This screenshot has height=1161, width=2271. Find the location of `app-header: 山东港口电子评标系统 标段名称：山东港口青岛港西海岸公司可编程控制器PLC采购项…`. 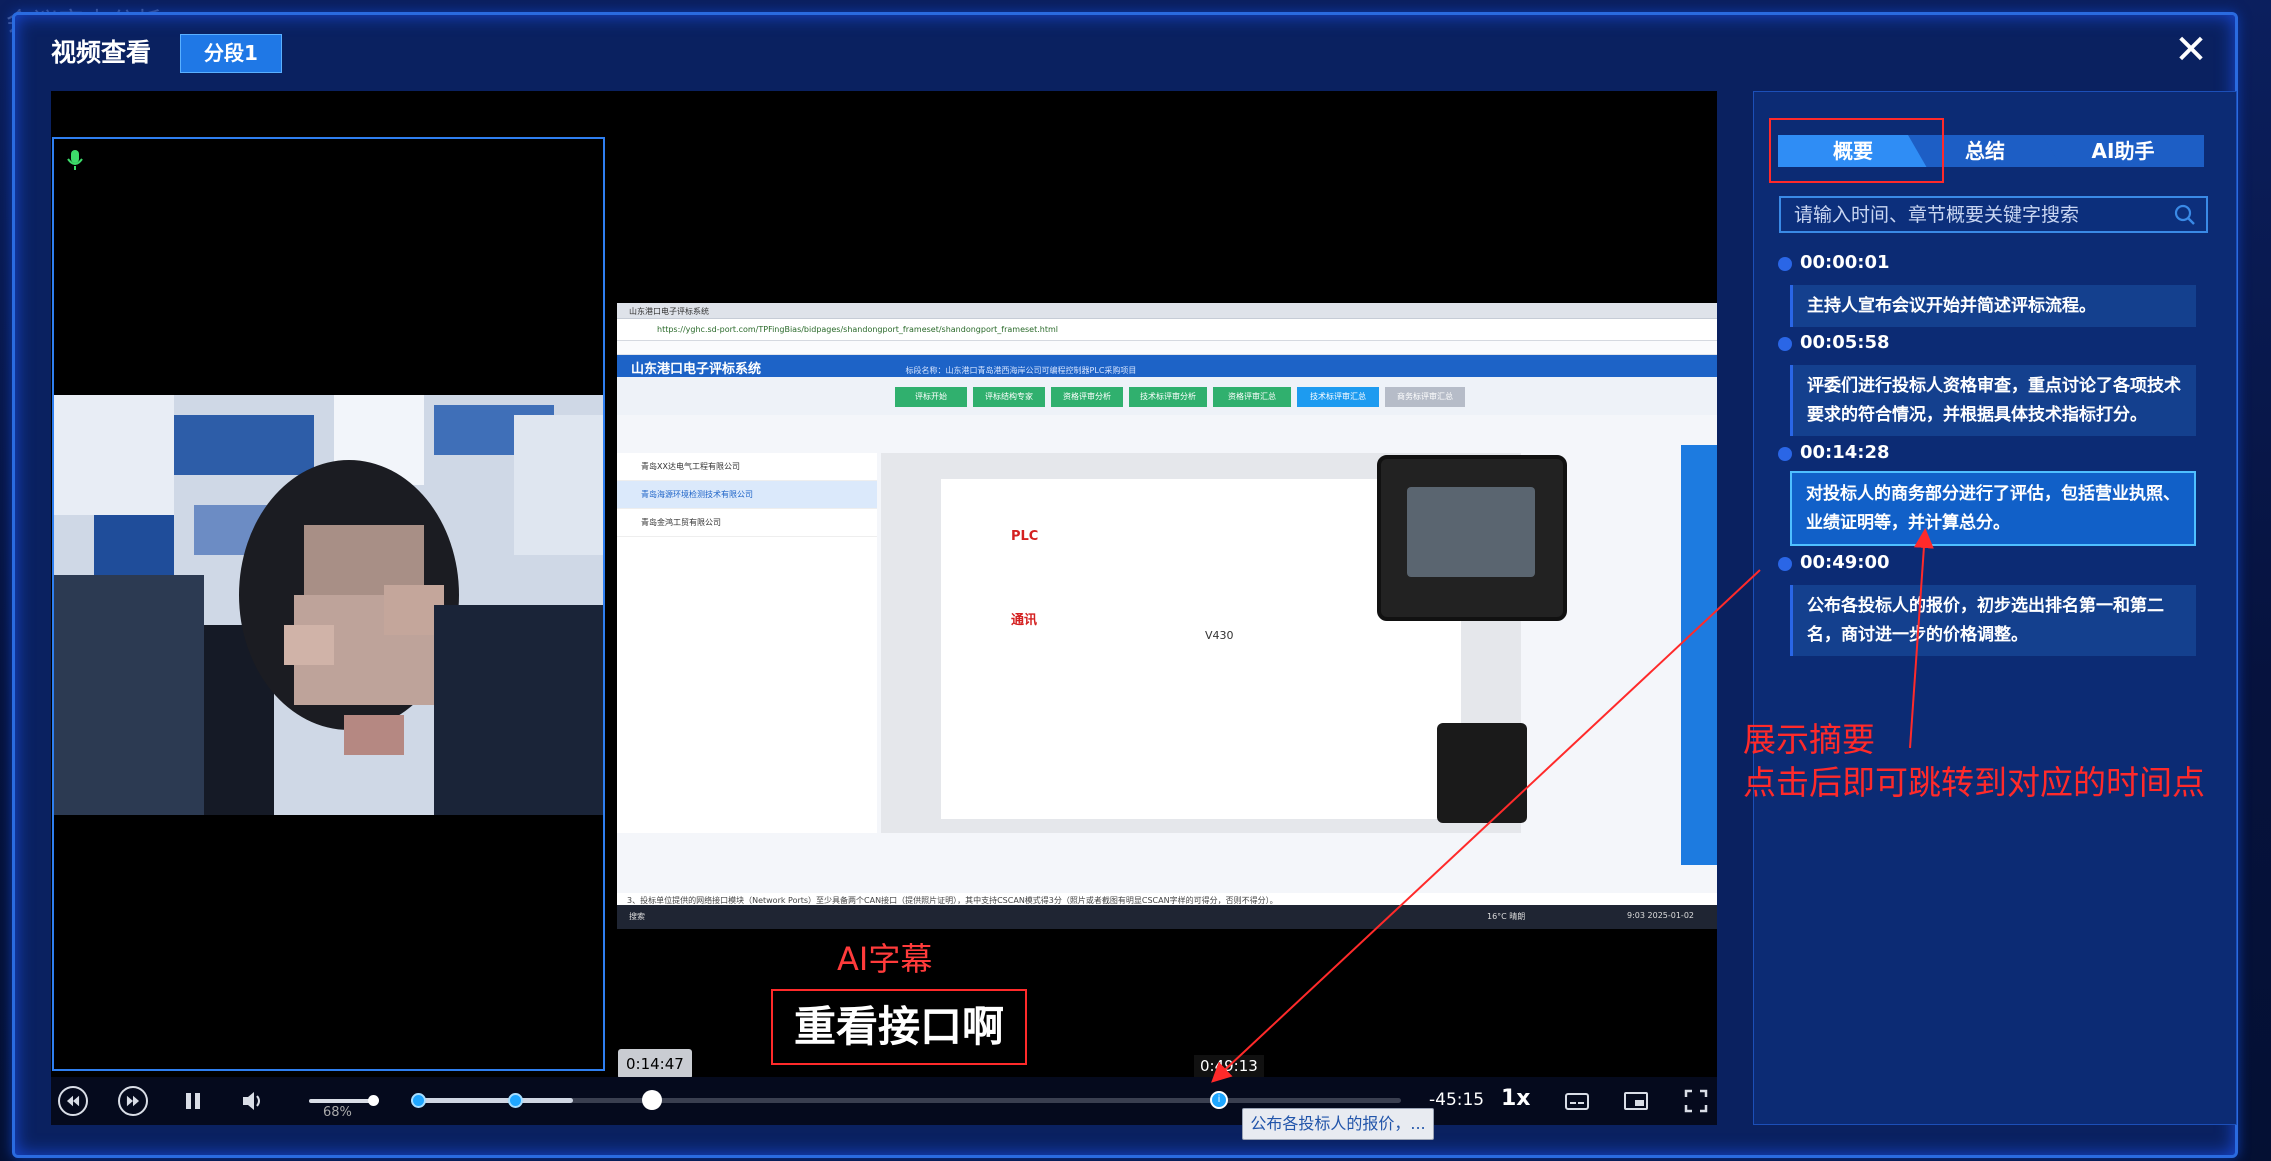

app-header: 山东港口电子评标系统 标段名称：山东港口青岛港西海岸公司可编程控制器PLC采购项… is located at coordinates (1167, 366).